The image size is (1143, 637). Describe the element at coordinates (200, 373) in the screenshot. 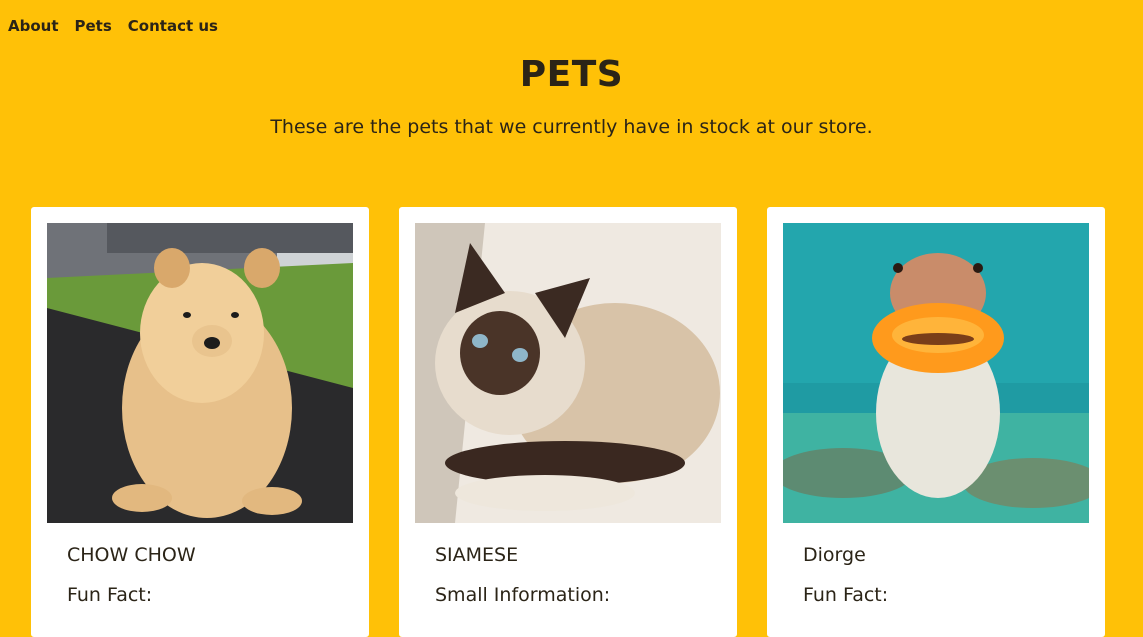

I see `pet-photo-chow-chow` at that location.